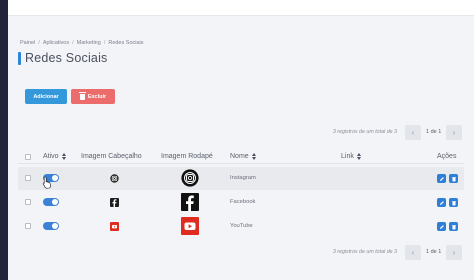 This screenshot has width=474, height=280. I want to click on row-name: Instagram, so click(243, 178).